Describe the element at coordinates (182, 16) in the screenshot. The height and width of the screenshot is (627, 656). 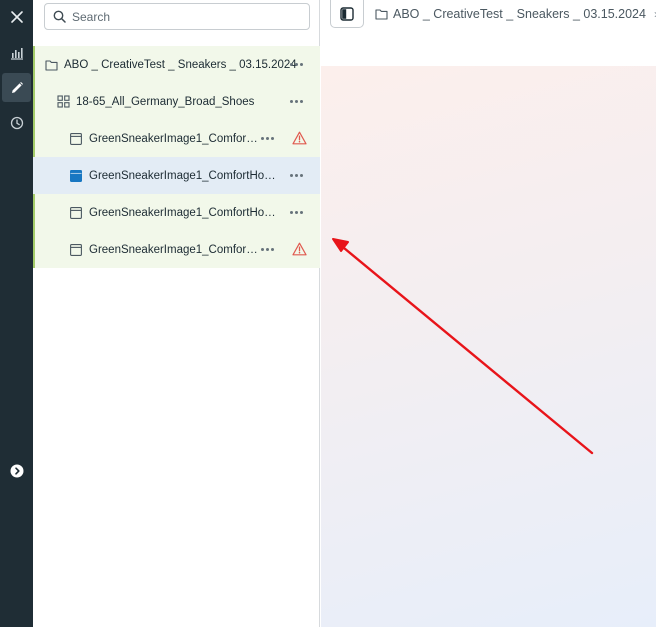
I see `search-input` at that location.